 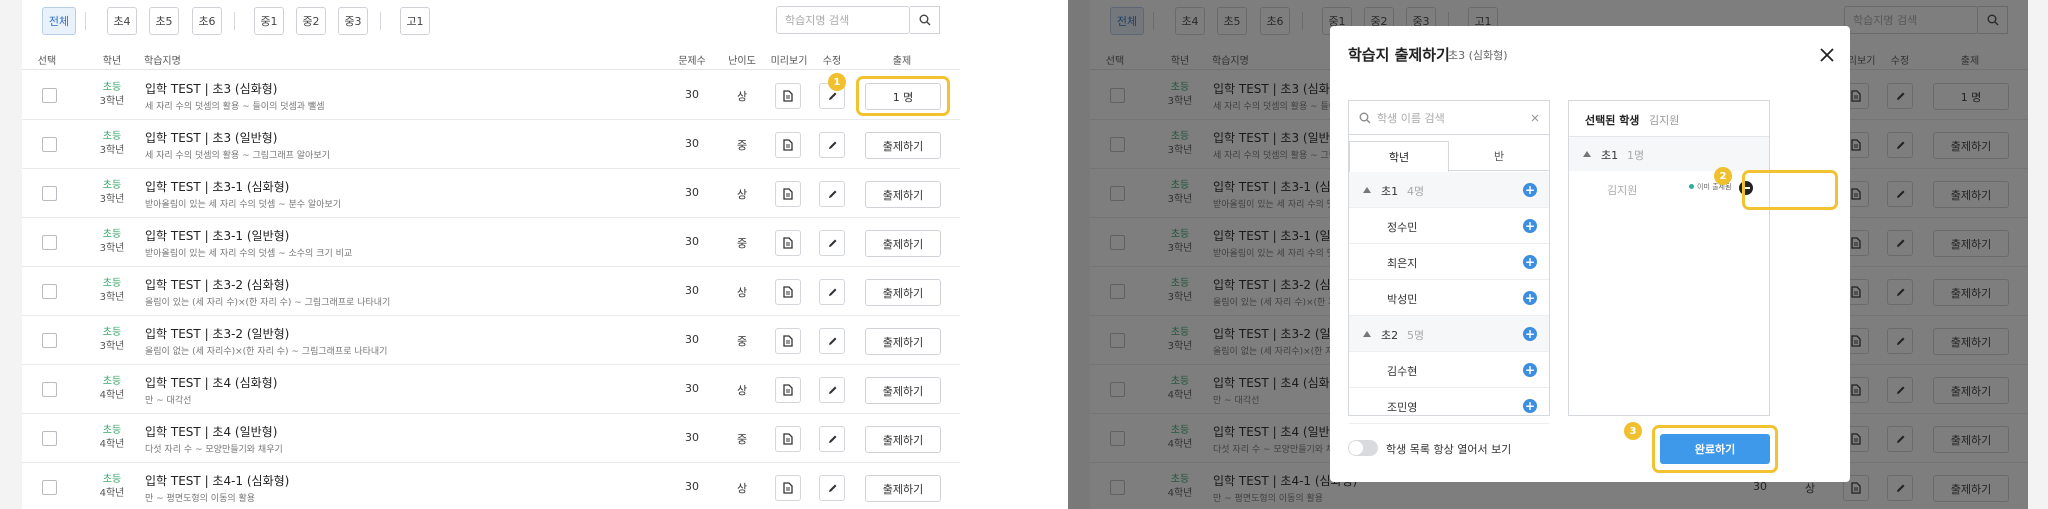 What do you see at coordinates (1664, 120) in the screenshot?
I see `selected-header-name: 김지원` at bounding box center [1664, 120].